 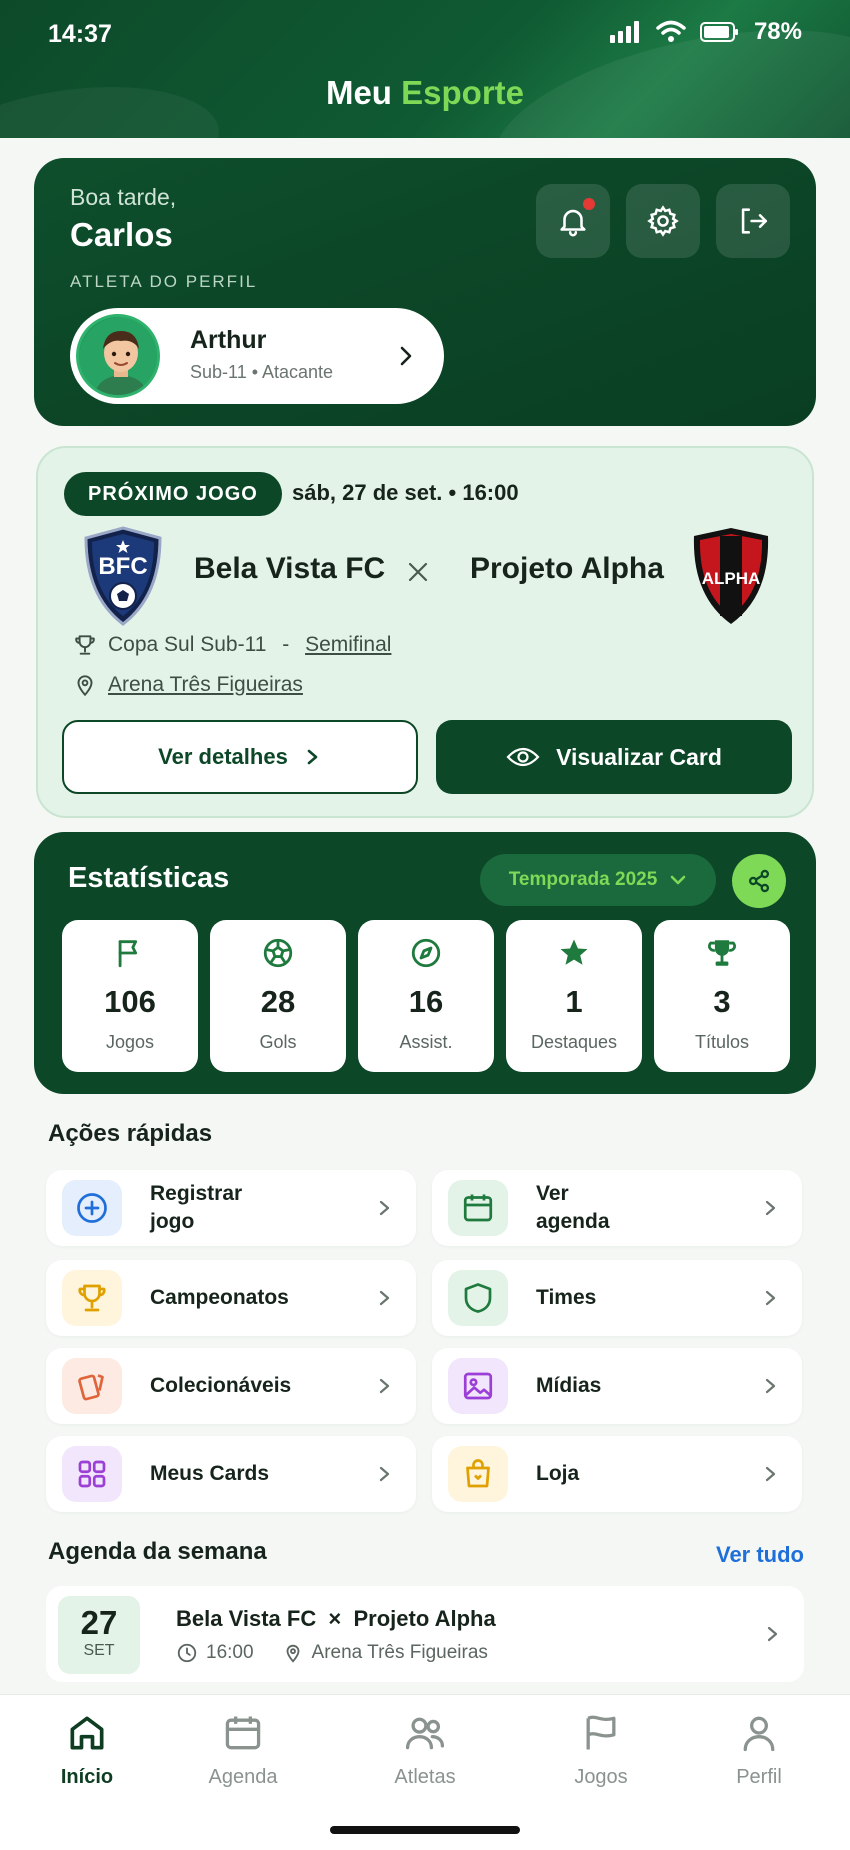 What do you see at coordinates (121, 234) in the screenshot?
I see `user-name: Carlos` at bounding box center [121, 234].